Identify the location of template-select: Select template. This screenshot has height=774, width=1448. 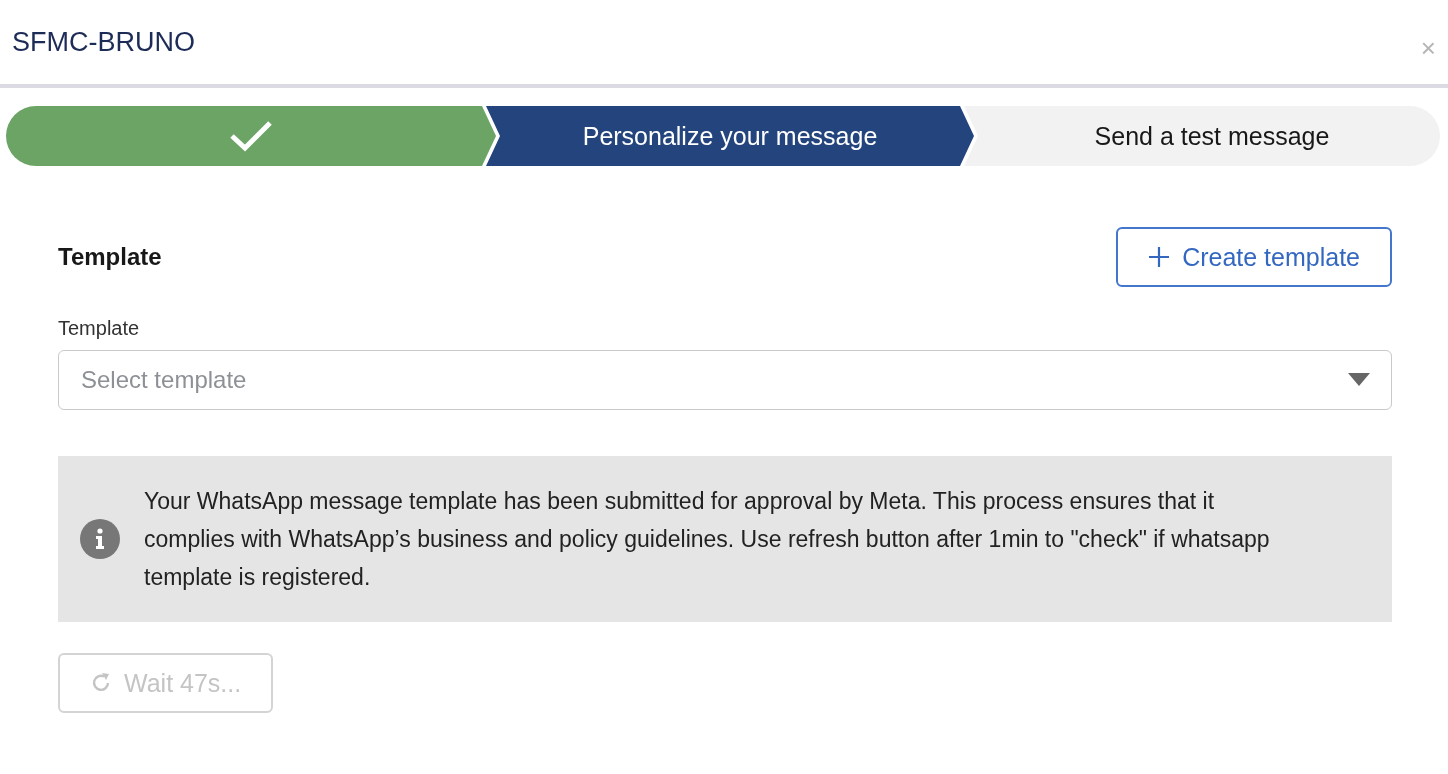
(725, 380).